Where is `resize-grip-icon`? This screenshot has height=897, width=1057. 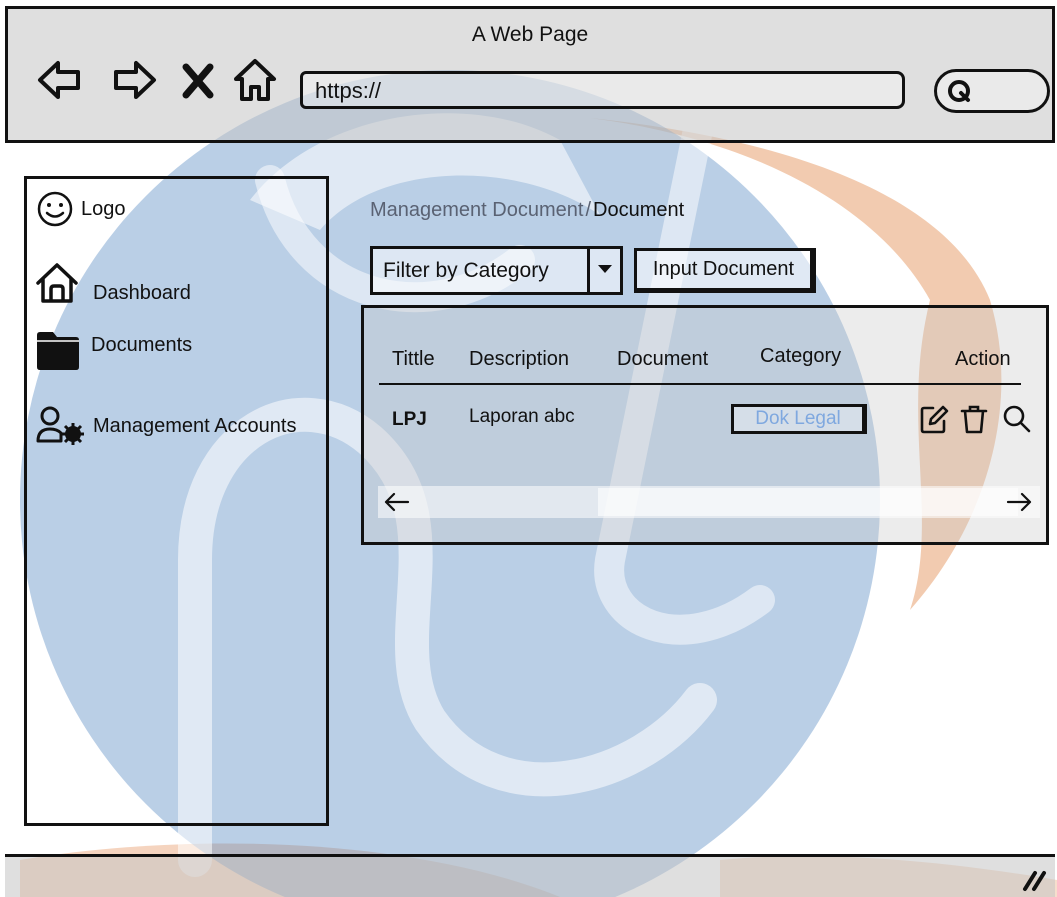
resize-grip-icon is located at coordinates (1035, 880).